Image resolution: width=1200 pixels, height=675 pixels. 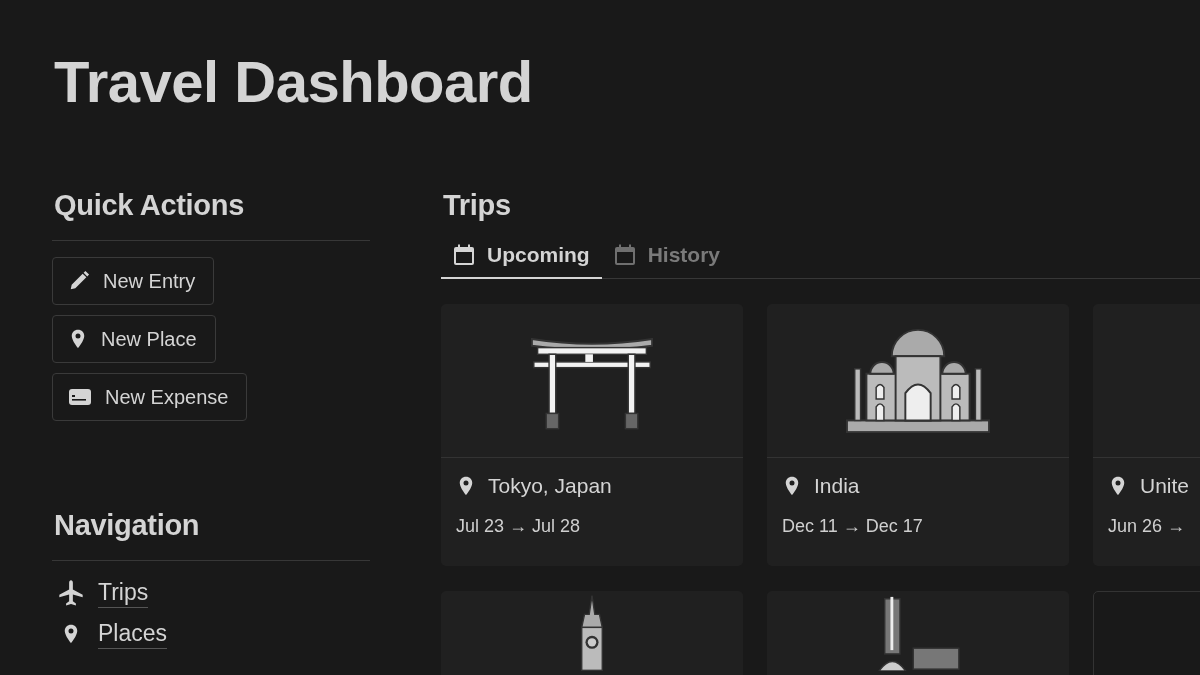 I want to click on trip-dates: Dec 11 → Dec 17, so click(x=853, y=526).